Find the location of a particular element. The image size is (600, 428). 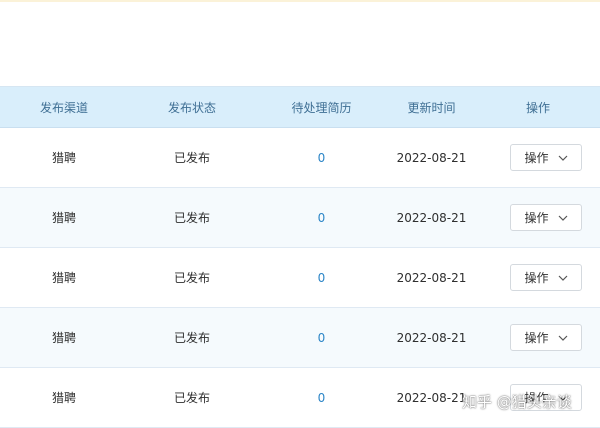

column-header-updated-time: 更新时间 is located at coordinates (431, 107).